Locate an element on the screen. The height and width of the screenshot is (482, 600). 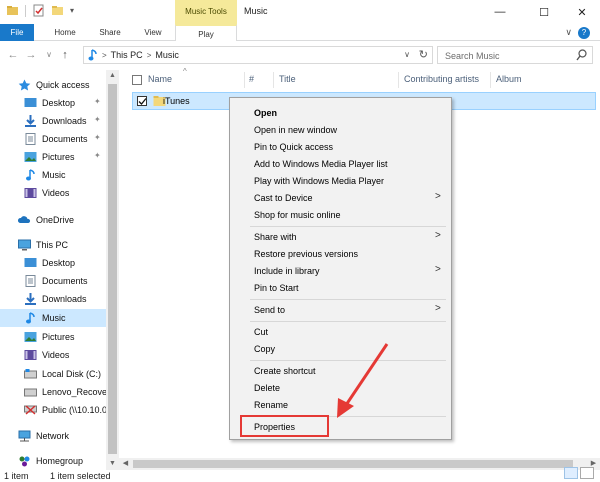
nav-label: Downloads is located at coordinates (64, 121).